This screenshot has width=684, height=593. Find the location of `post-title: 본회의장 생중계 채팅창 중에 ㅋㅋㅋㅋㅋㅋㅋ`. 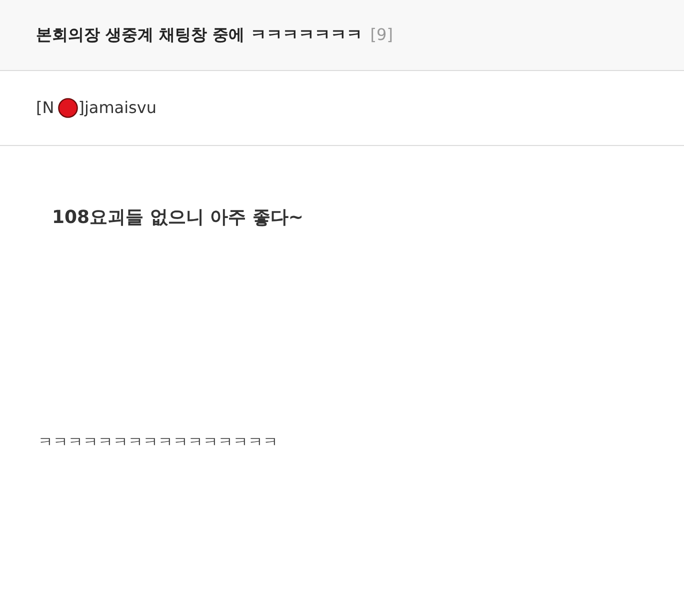

post-title: 본회의장 생중계 채팅창 중에 ㅋㅋㅋㅋㅋㅋㅋ is located at coordinates (199, 35).